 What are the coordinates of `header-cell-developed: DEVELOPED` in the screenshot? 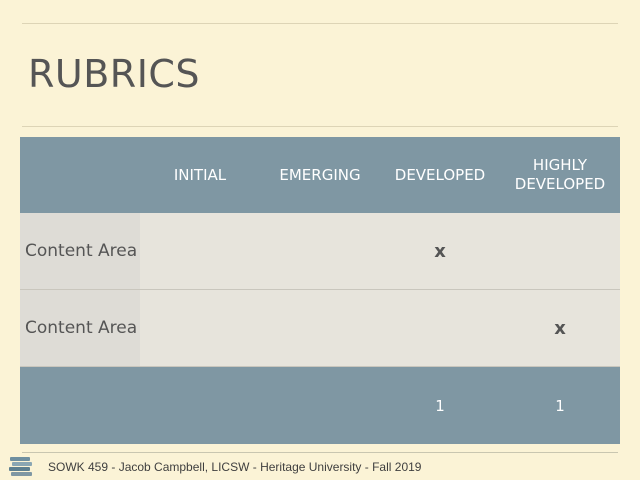 It's located at (440, 175).